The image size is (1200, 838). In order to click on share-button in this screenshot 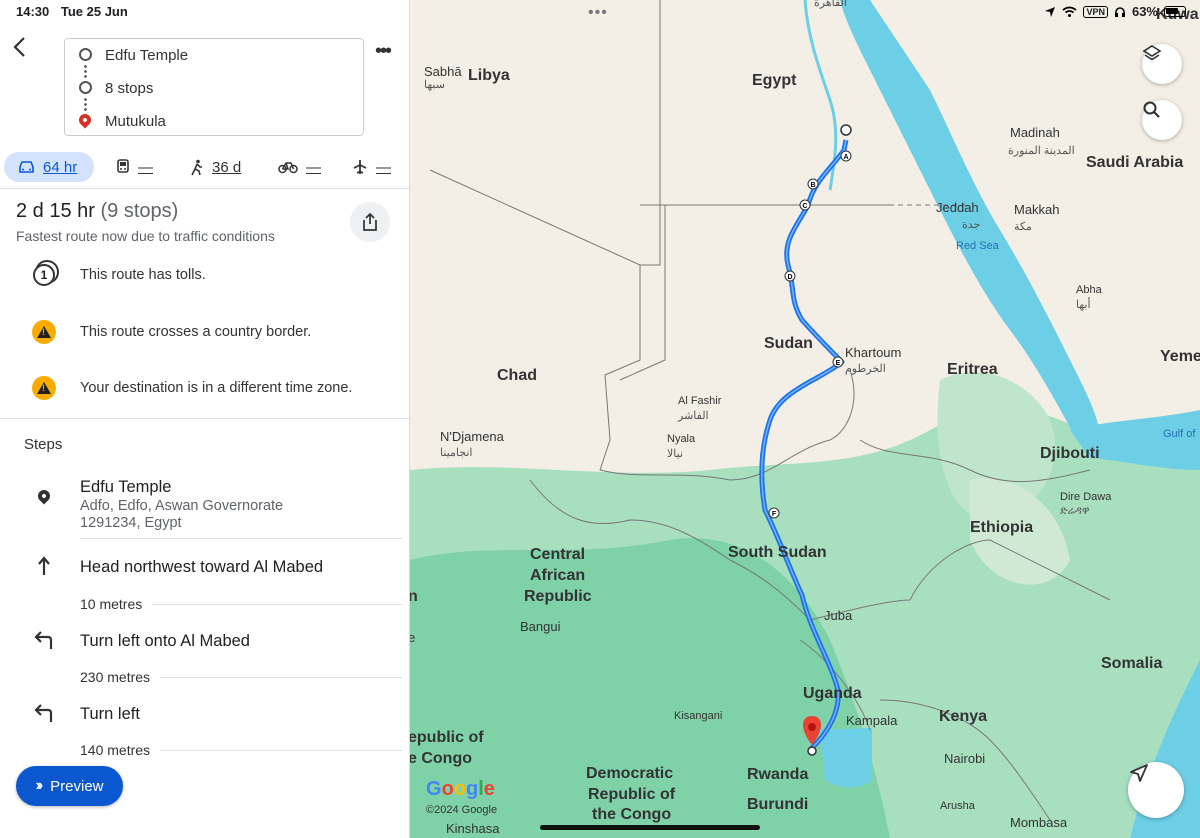, I will do `click(370, 222)`.